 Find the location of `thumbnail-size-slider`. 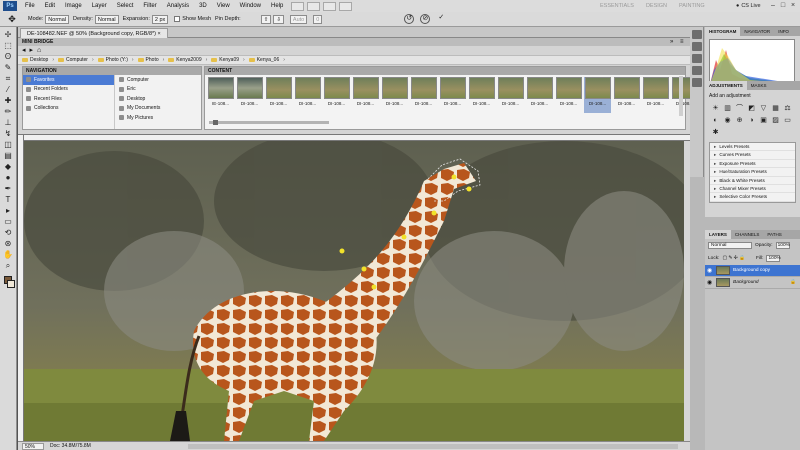

thumbnail-size-slider is located at coordinates (269, 122).